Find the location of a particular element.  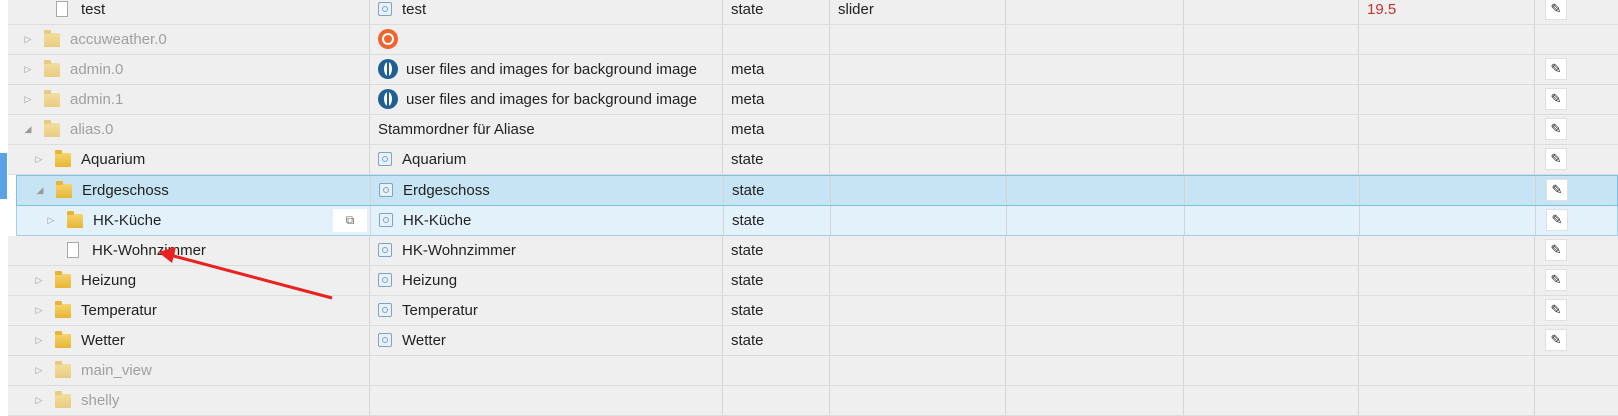

name-cell: ▷ main_view is located at coordinates (189, 370).